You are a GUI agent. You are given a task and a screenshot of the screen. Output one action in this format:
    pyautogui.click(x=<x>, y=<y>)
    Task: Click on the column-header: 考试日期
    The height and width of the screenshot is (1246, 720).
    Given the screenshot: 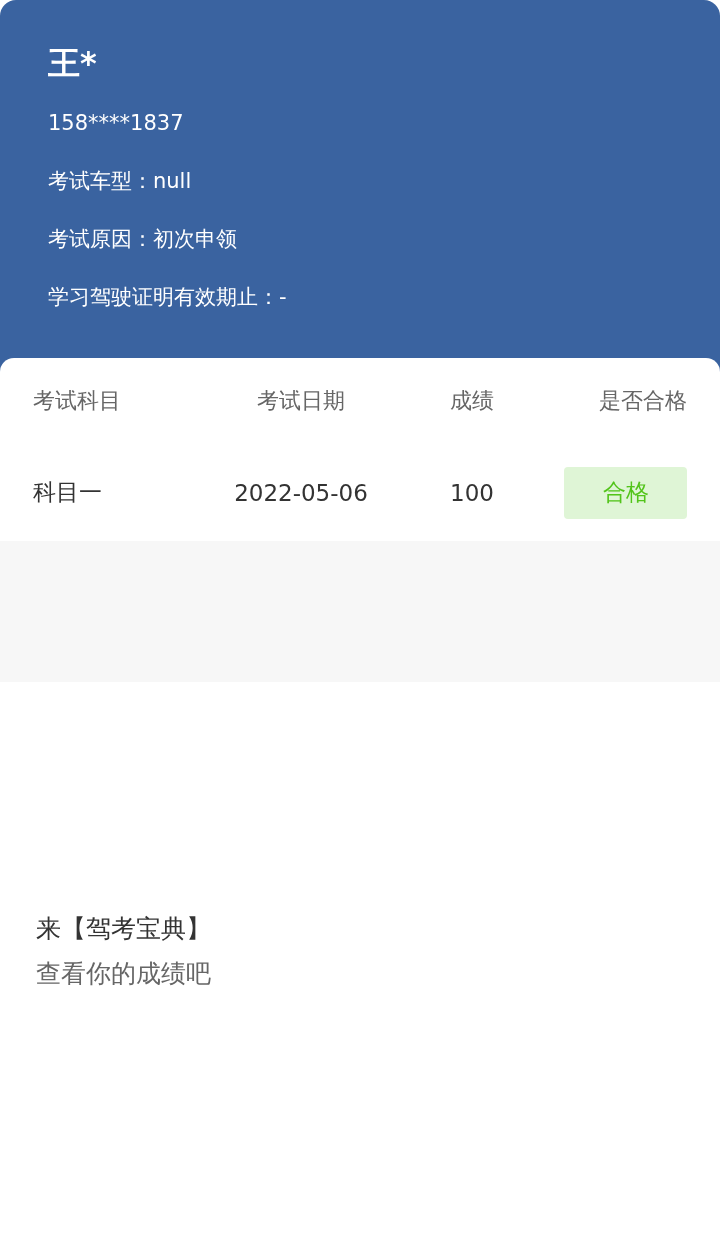 What is the action you would take?
    pyautogui.click(x=301, y=401)
    